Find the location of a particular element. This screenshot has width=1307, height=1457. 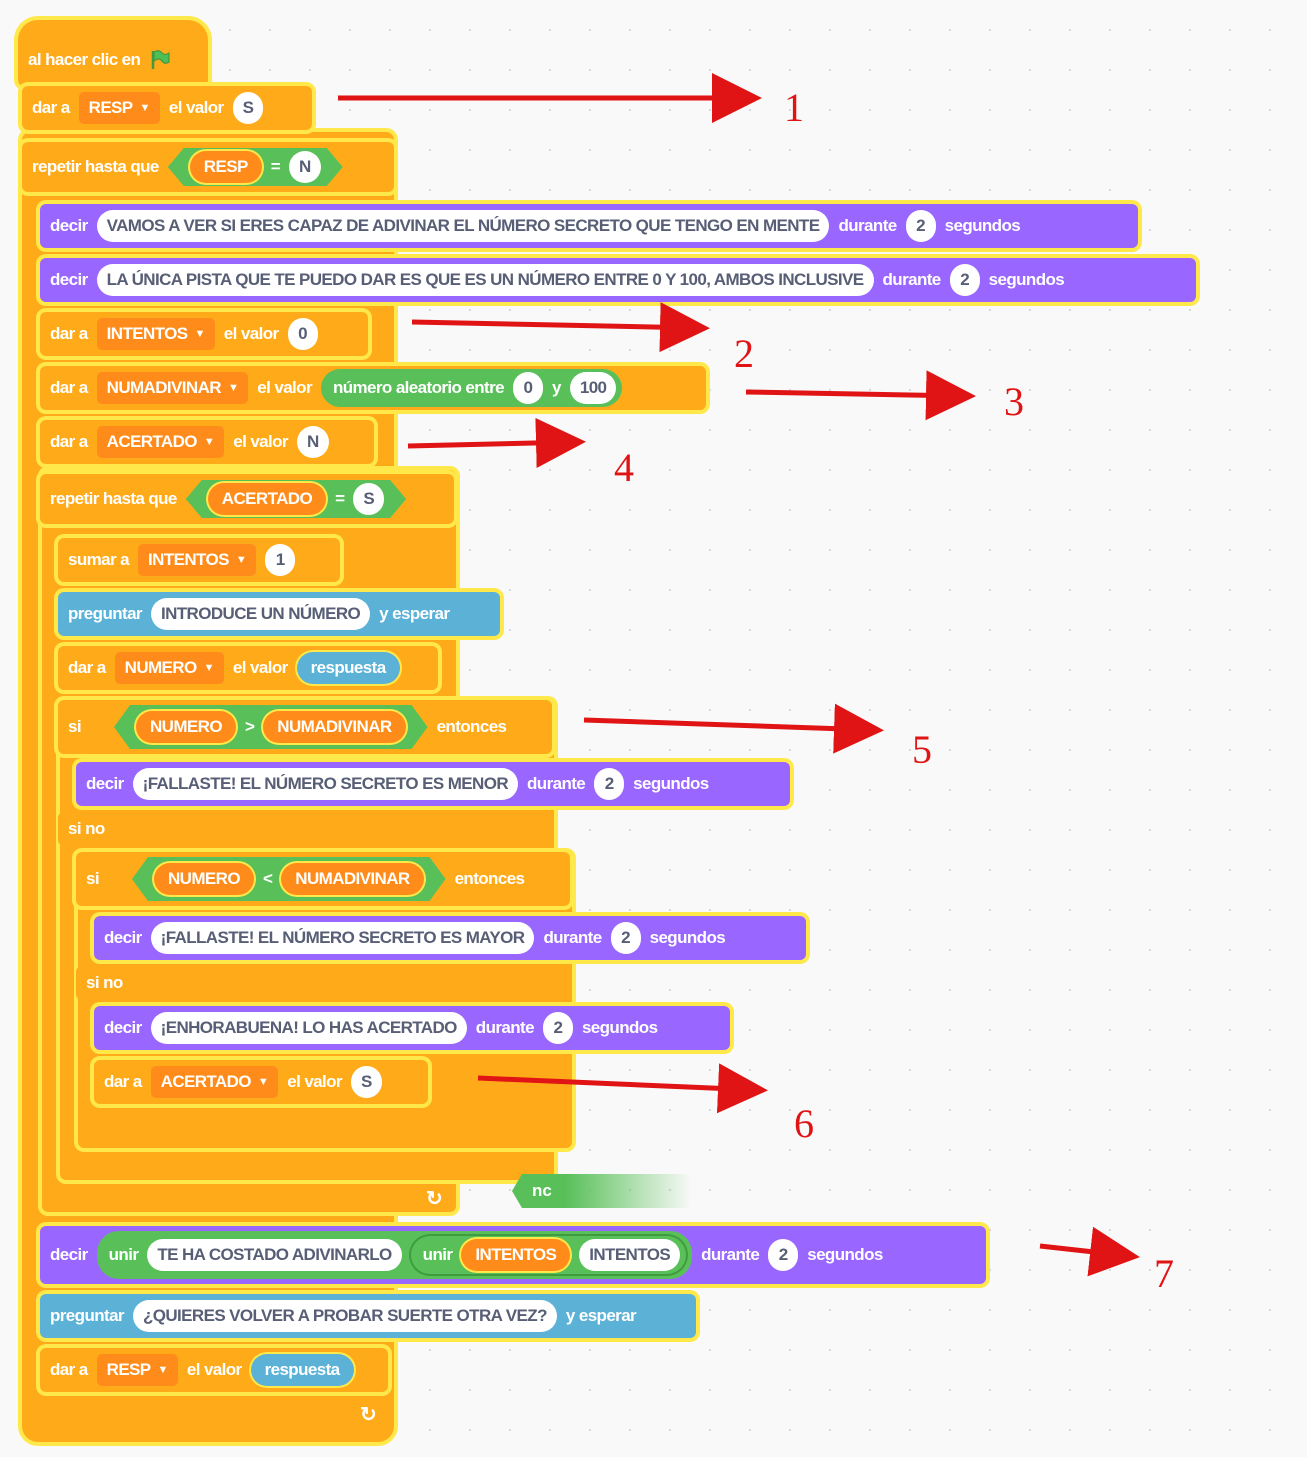

set-resp-block: dar a RESP ▼ el valor S is located at coordinates (167, 108).